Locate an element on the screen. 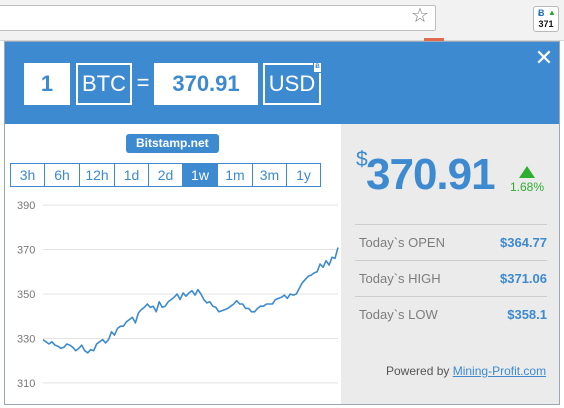  stat-low: Today`s LOW $358.1 is located at coordinates (451, 314).